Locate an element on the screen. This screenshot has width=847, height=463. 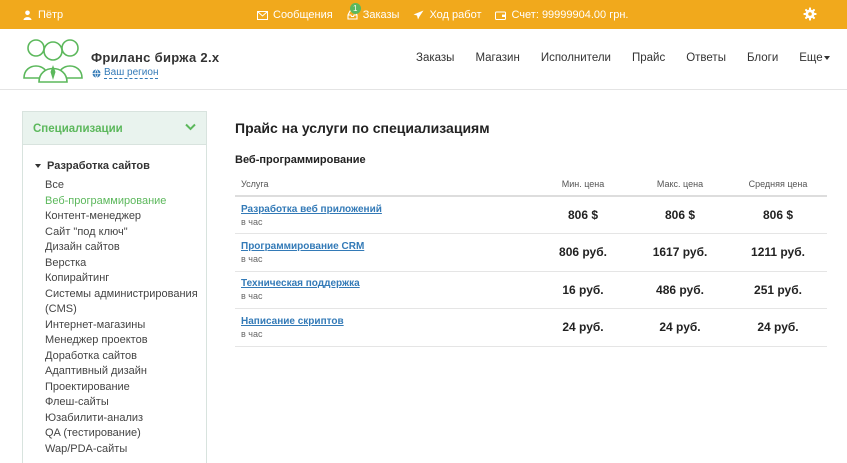
orders-link: 1 Заказы is located at coordinates (373, 12).